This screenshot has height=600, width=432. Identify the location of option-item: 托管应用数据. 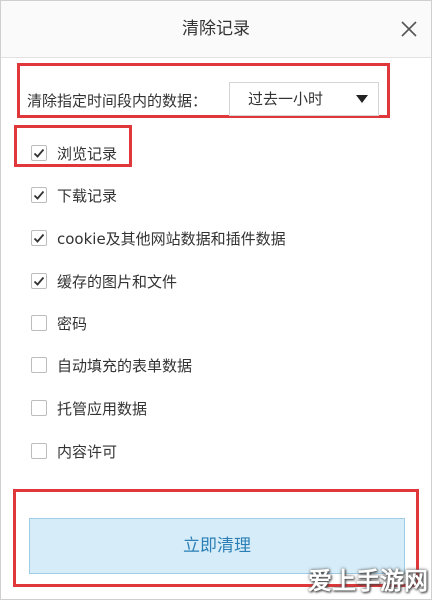
(89, 408).